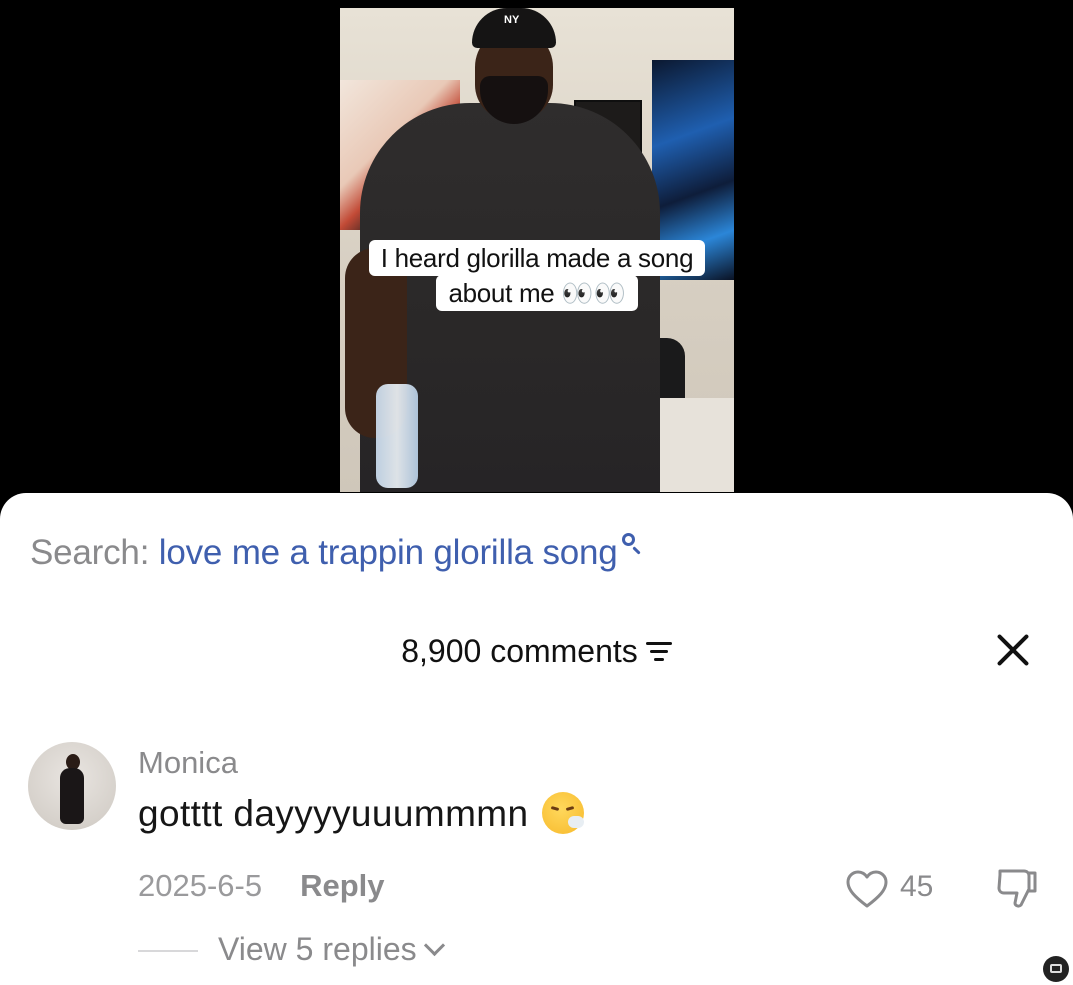 The width and height of the screenshot is (1073, 985). I want to click on comment-date: 2025-6-5, so click(200, 885).